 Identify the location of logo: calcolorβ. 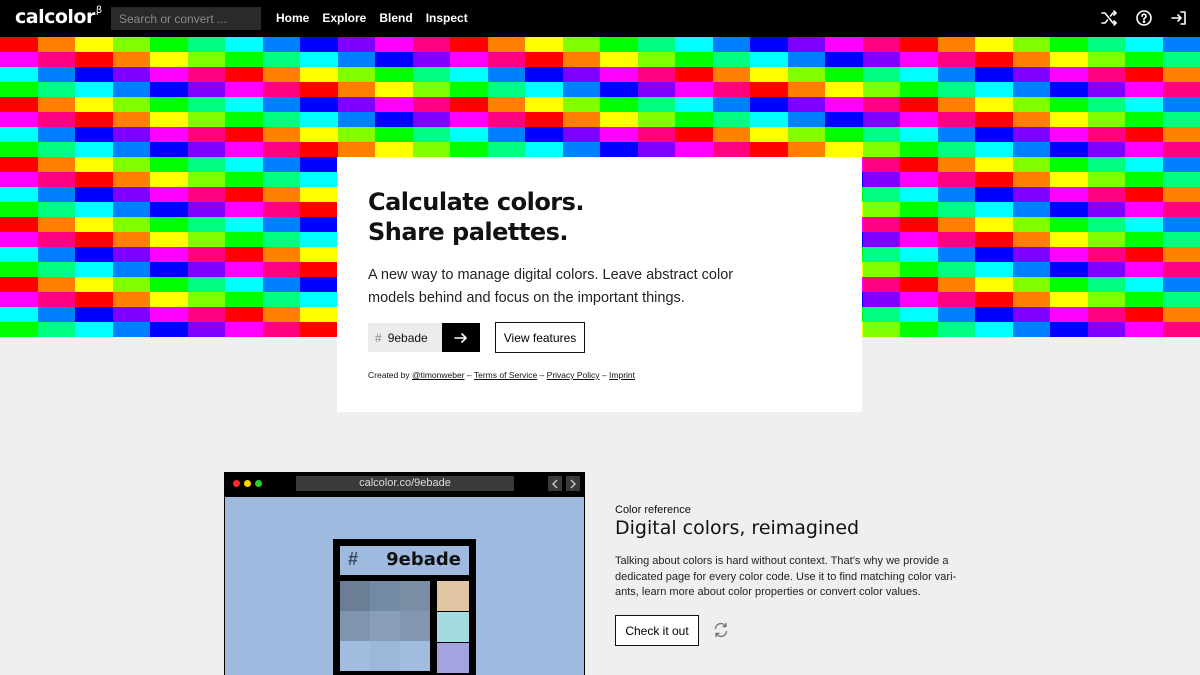
(58, 16).